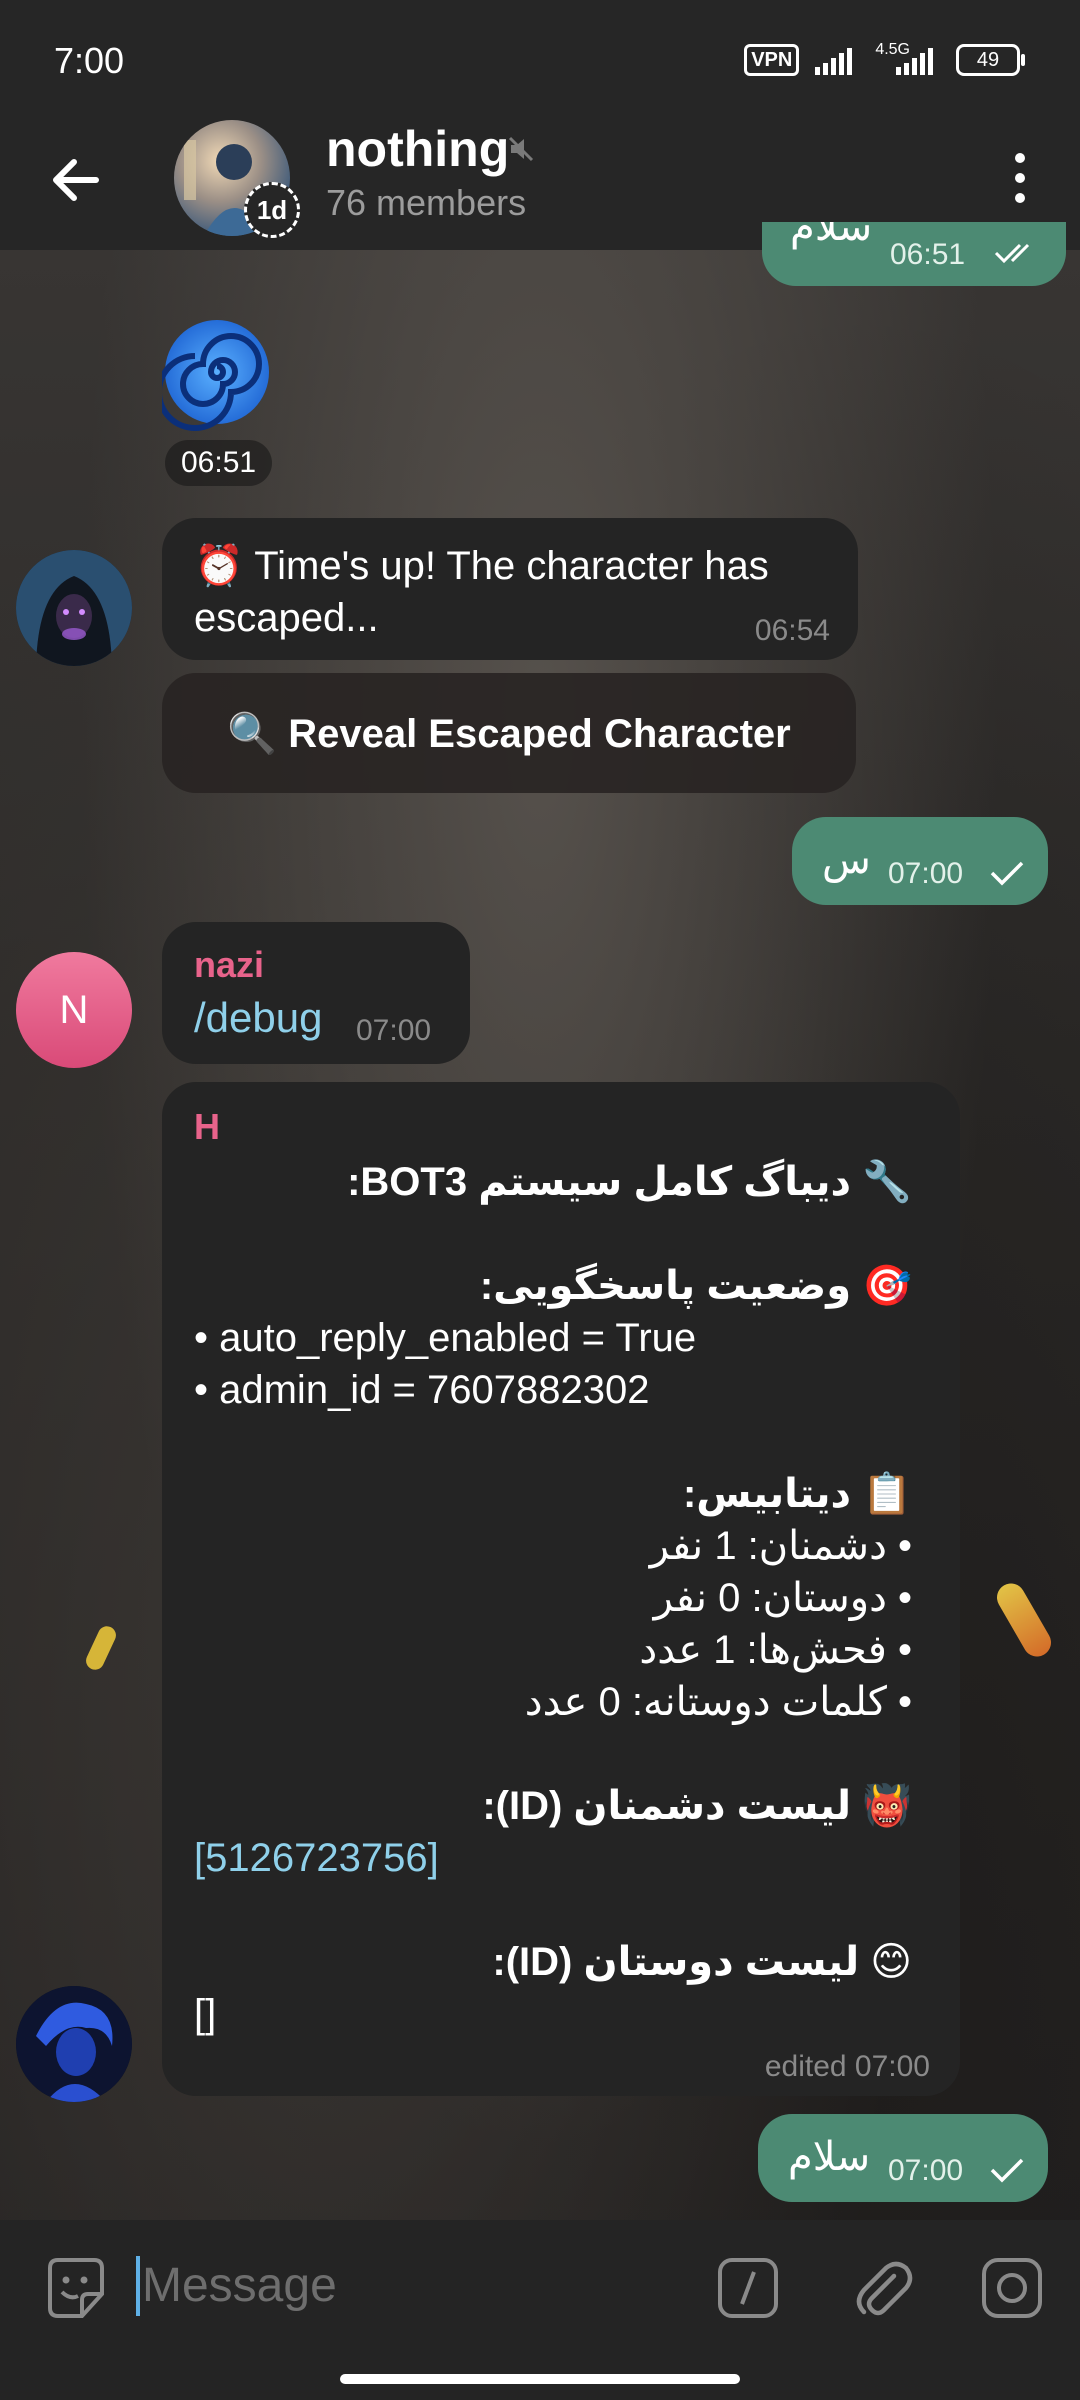  I want to click on story-badge: 1d, so click(272, 210).